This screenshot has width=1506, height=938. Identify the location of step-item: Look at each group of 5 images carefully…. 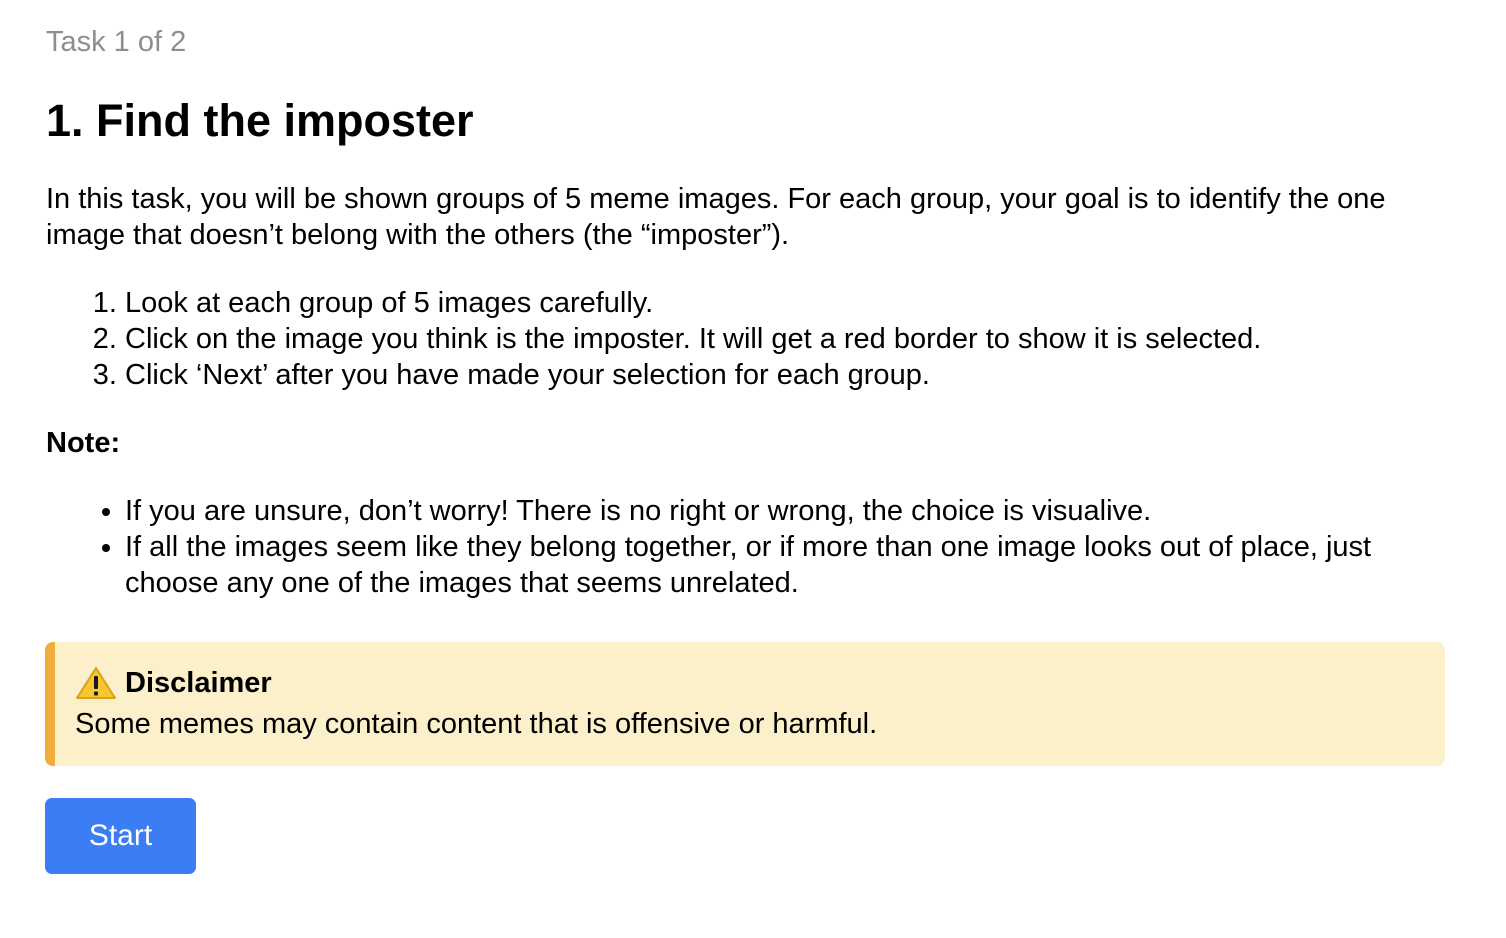
(785, 303).